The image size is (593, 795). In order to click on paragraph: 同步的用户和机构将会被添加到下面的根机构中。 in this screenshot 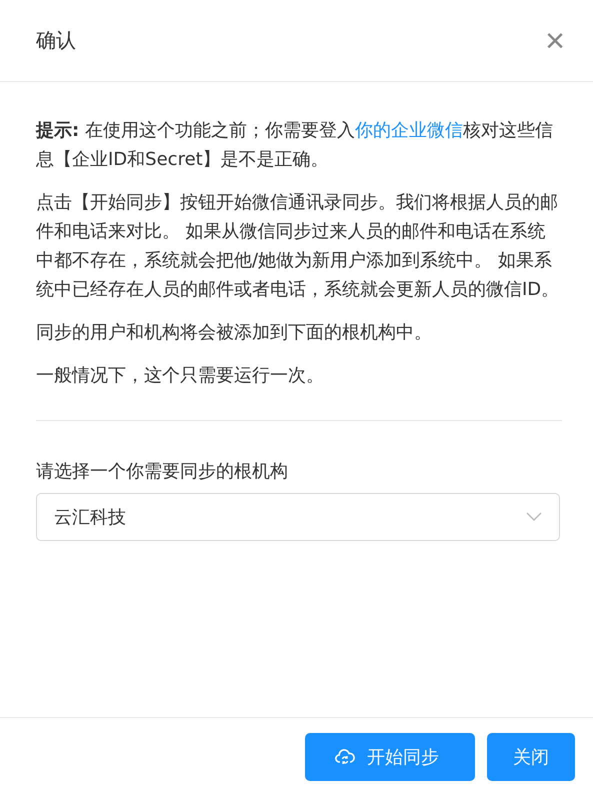, I will do `click(234, 333)`.